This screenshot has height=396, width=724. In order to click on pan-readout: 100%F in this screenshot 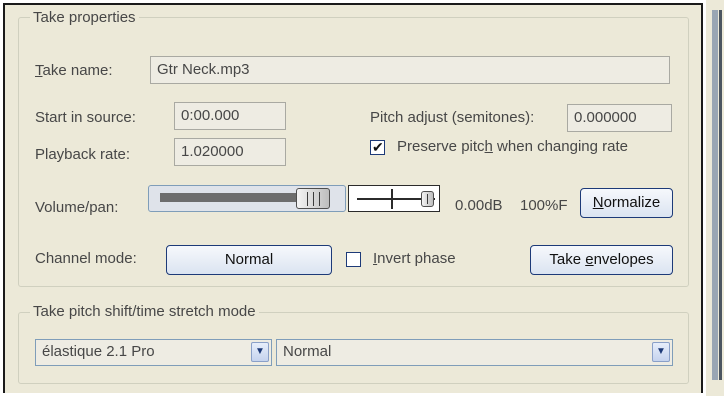, I will do `click(544, 205)`.